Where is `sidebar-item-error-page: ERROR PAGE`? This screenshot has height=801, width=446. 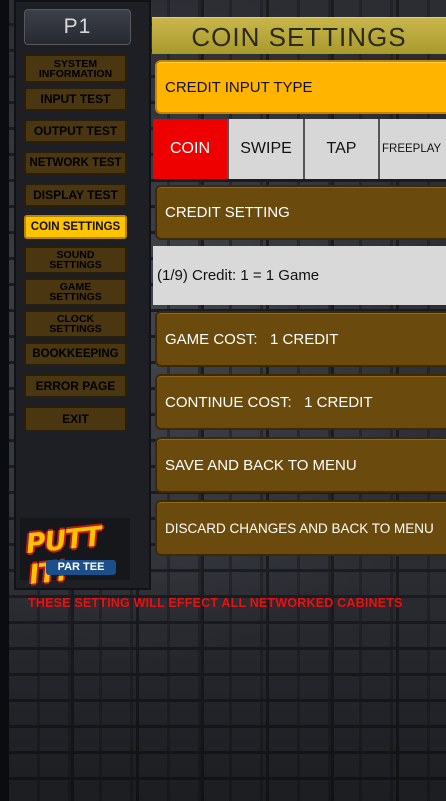
sidebar-item-error-page: ERROR PAGE is located at coordinates (75, 386).